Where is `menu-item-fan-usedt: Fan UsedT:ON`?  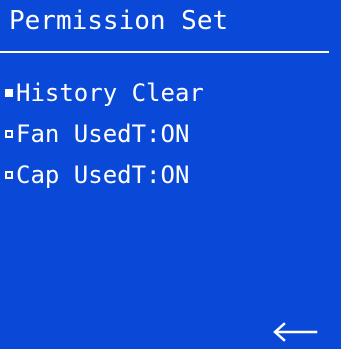 menu-item-fan-usedt: Fan UsedT:ON is located at coordinates (104, 133).